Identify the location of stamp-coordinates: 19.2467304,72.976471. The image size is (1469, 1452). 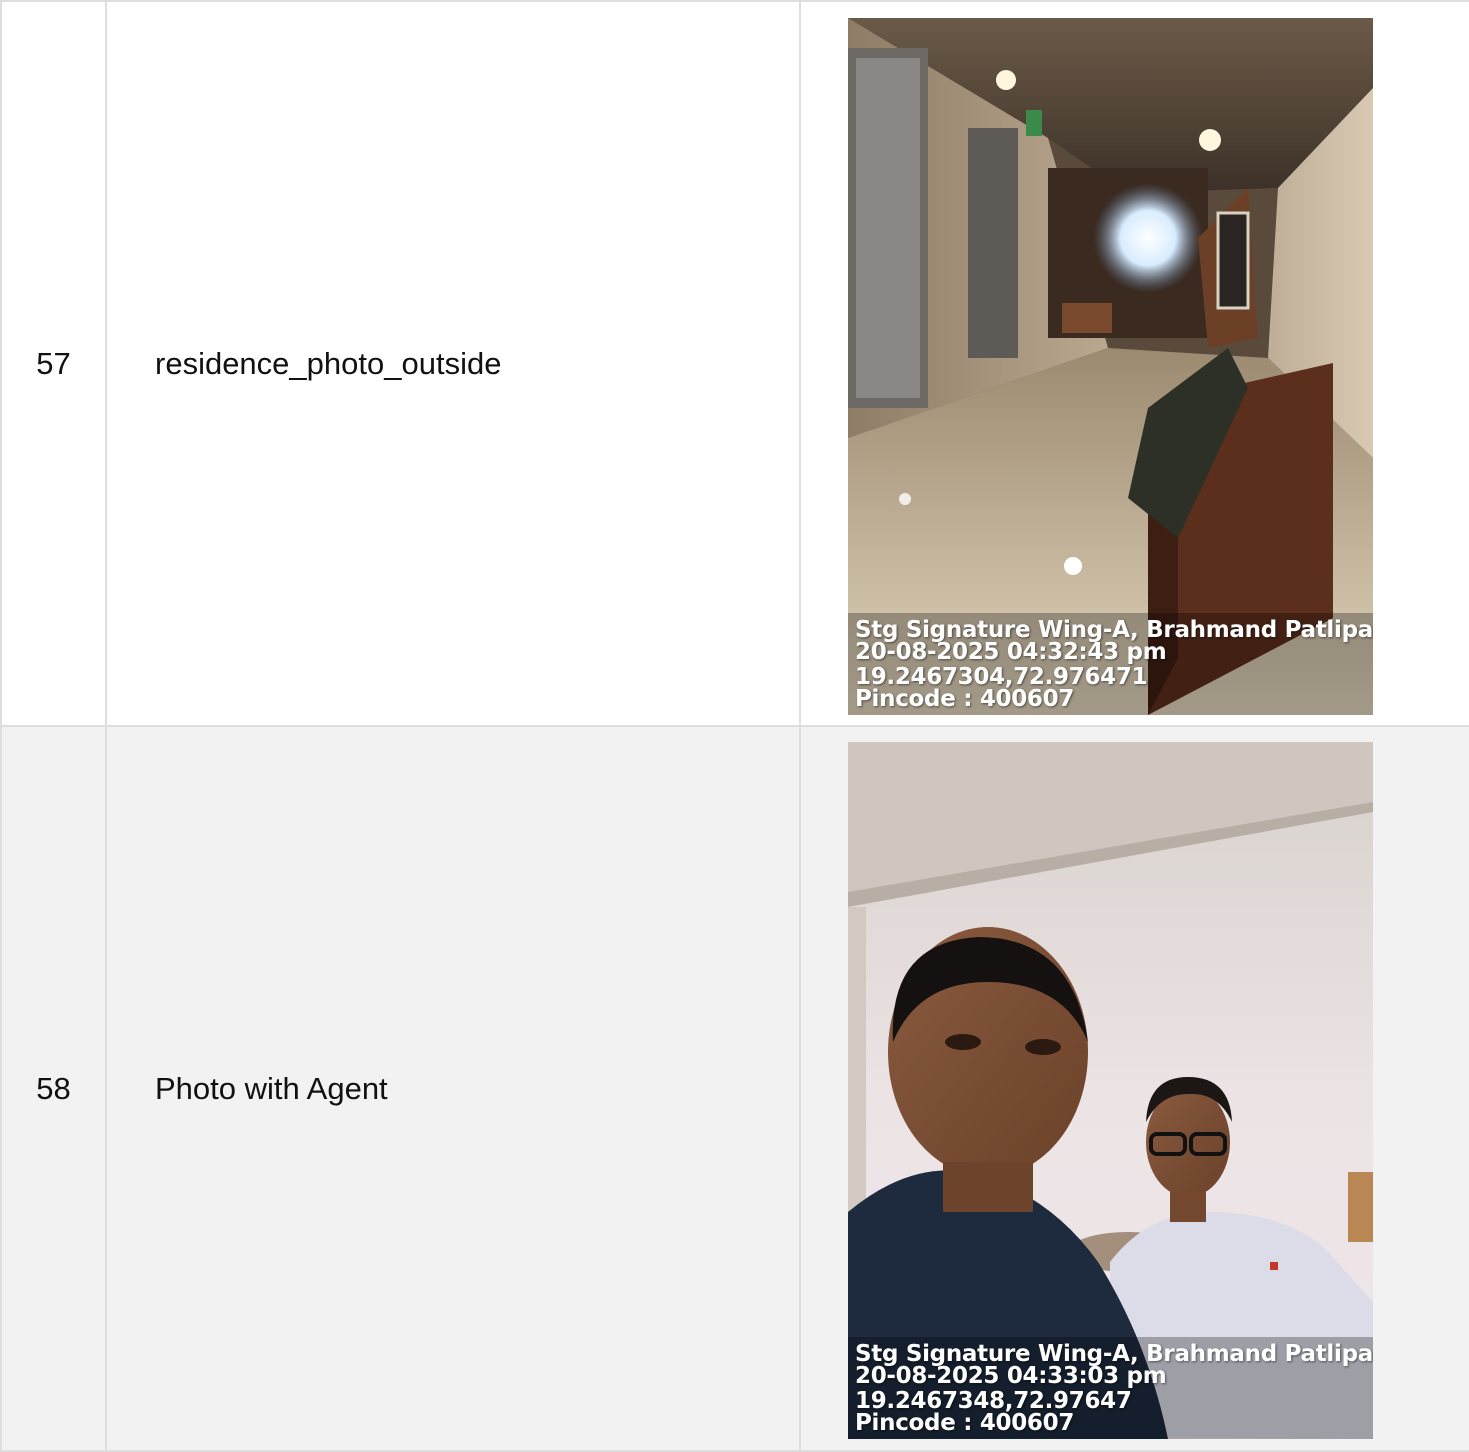
(1001, 677).